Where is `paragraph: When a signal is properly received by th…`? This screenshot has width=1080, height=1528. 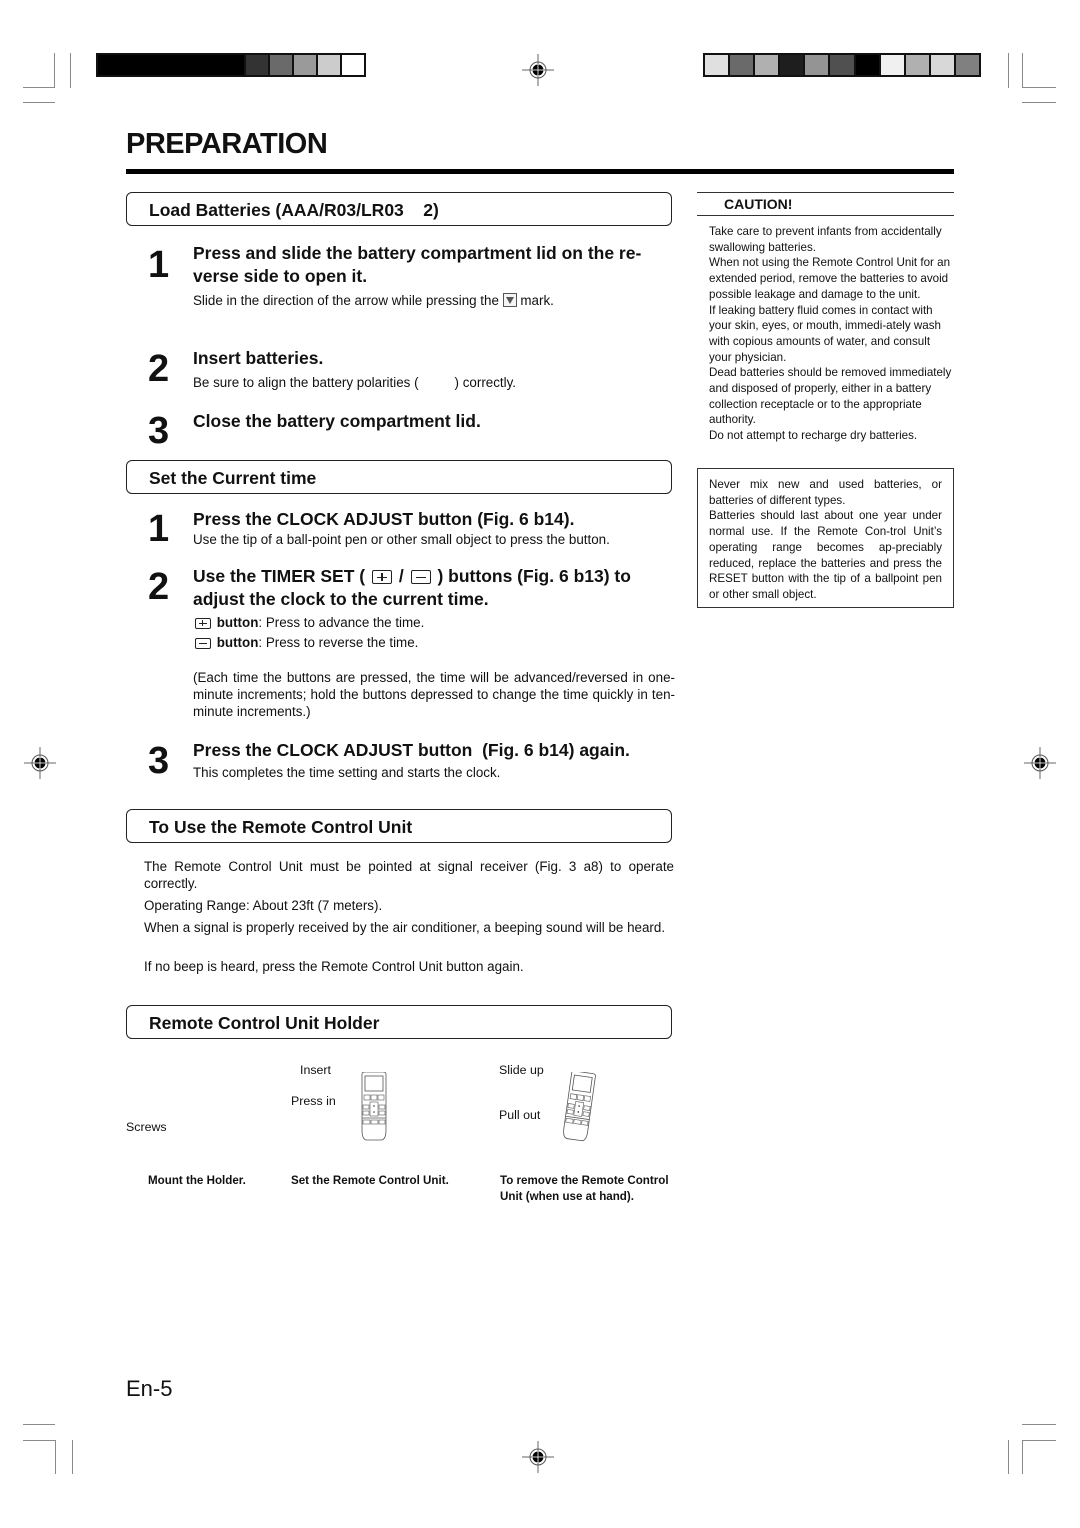 paragraph: When a signal is properly received by th… is located at coordinates (405, 927).